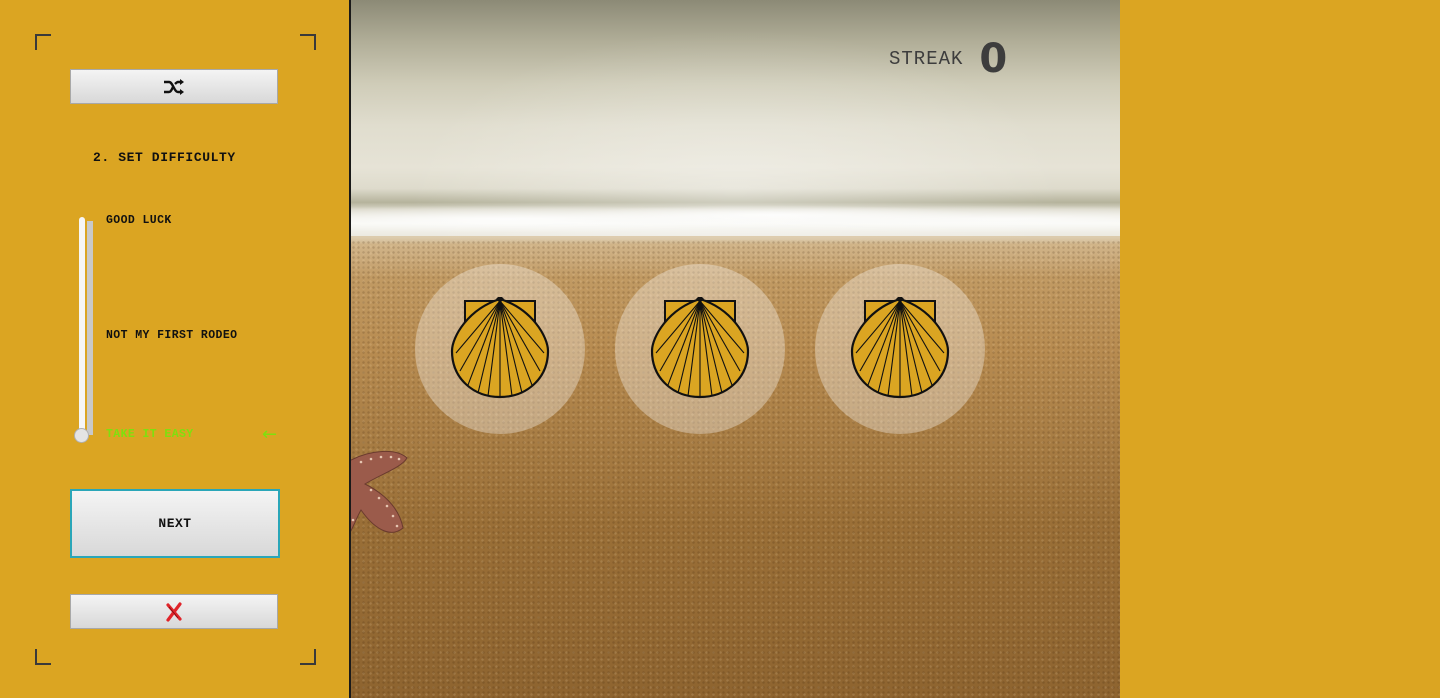 The image size is (1440, 698). What do you see at coordinates (993, 59) in the screenshot?
I see `streak-value: 0` at bounding box center [993, 59].